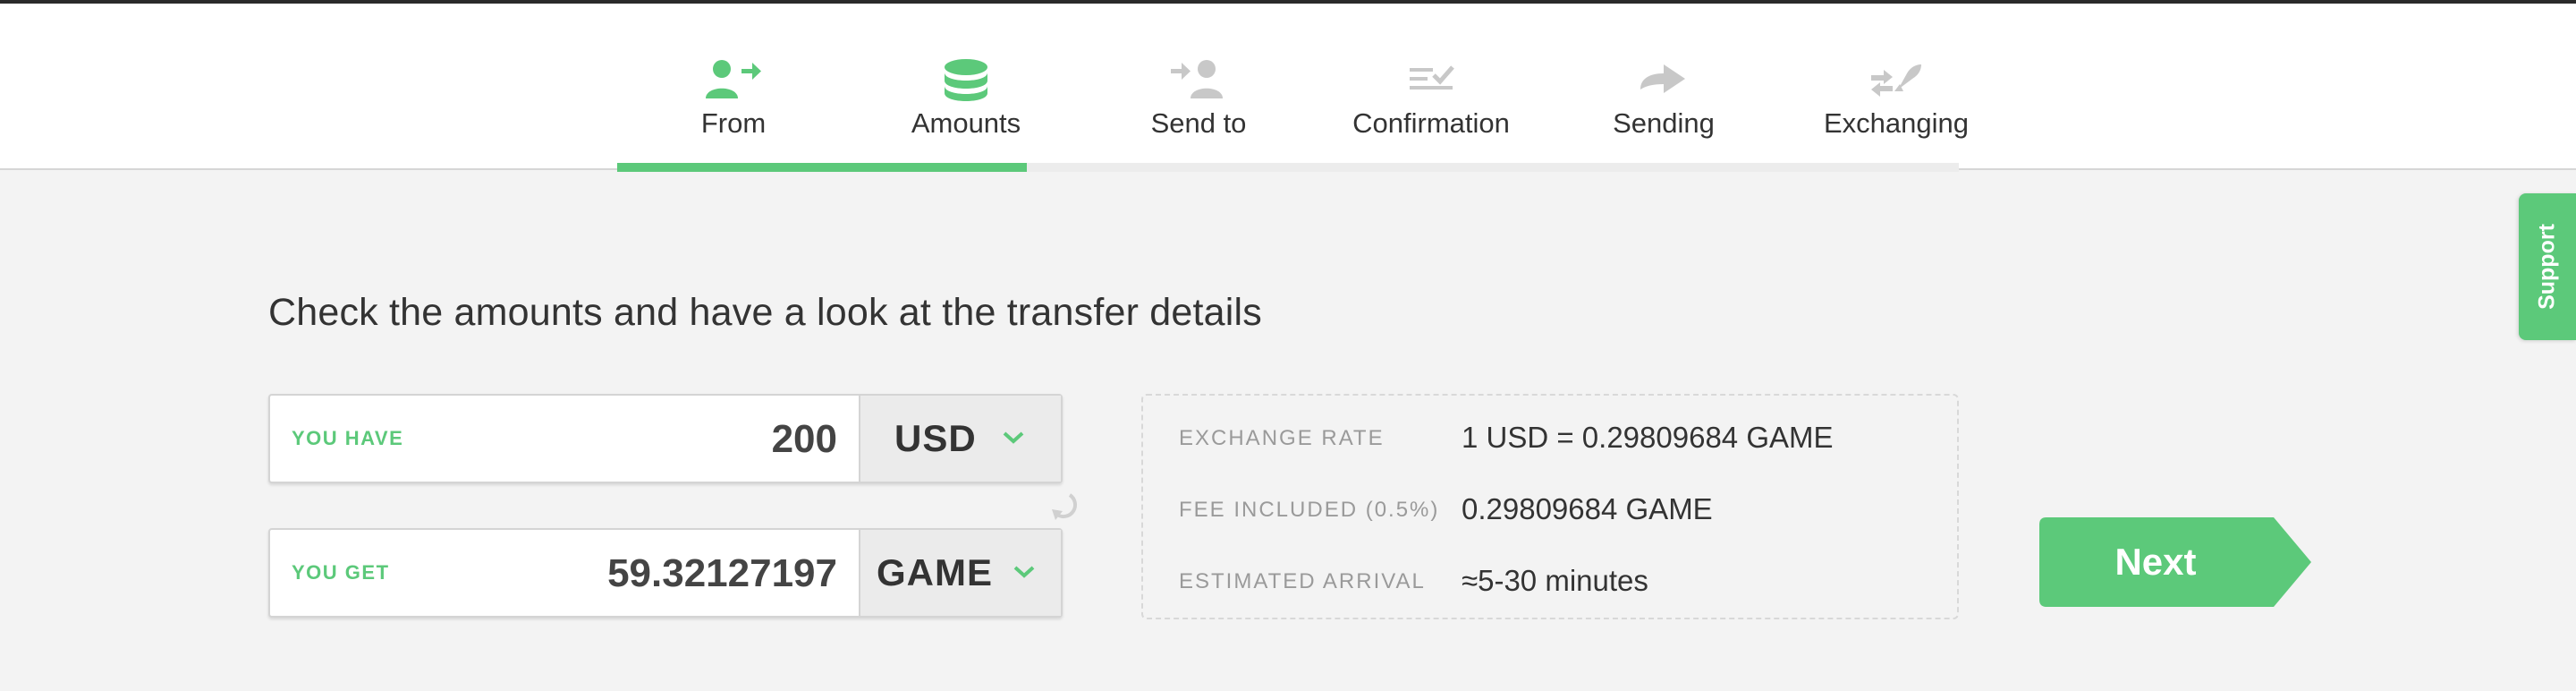 The width and height of the screenshot is (2576, 691). What do you see at coordinates (1288, 167) in the screenshot?
I see `progress-track` at bounding box center [1288, 167].